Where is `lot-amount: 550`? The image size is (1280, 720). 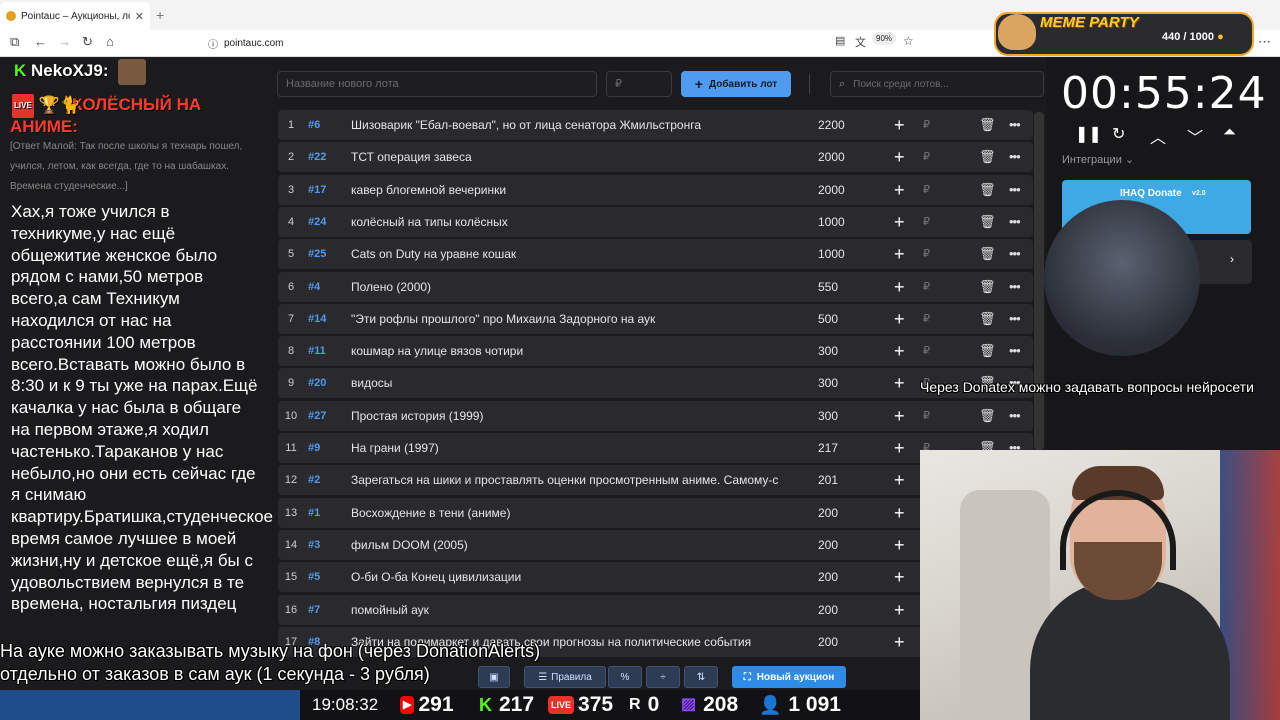
lot-amount: 550 is located at coordinates (828, 287).